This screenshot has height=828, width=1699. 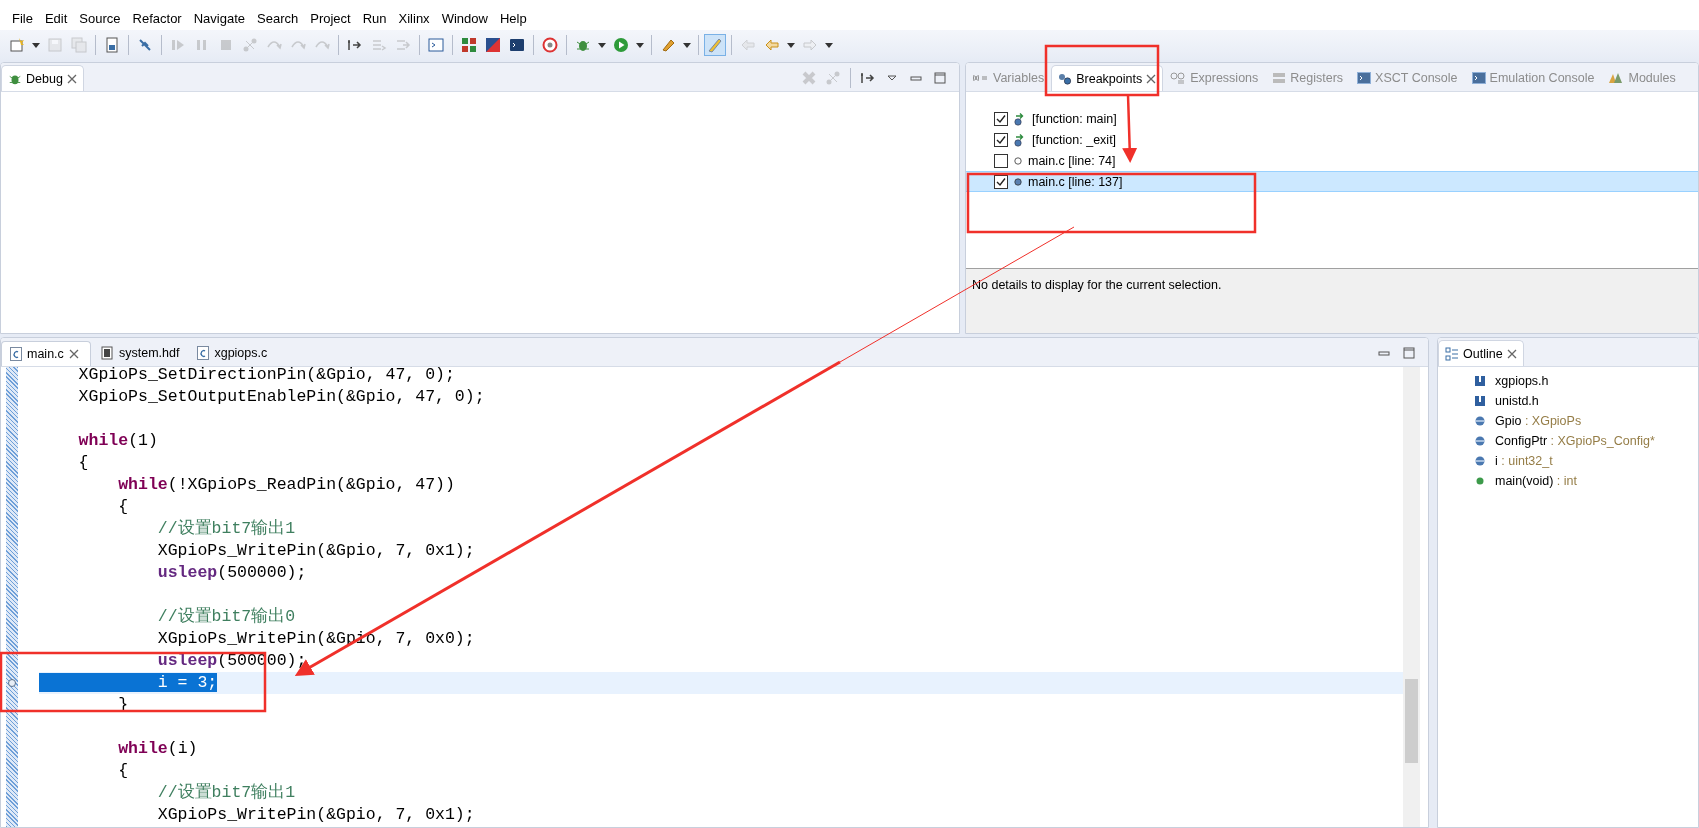 What do you see at coordinates (1411, 721) in the screenshot?
I see `scroll-thumb` at bounding box center [1411, 721].